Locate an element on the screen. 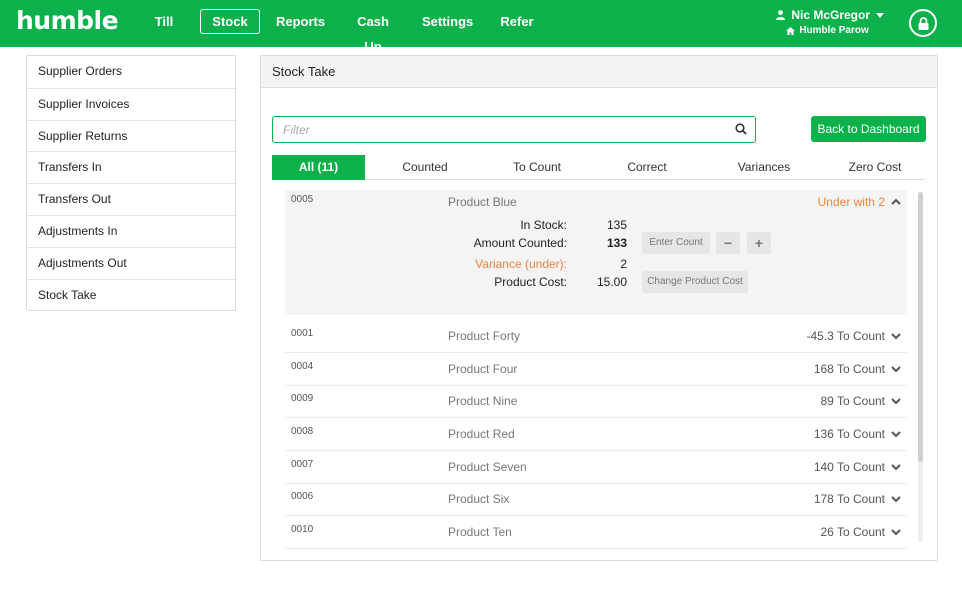 The image size is (962, 590). product-row: 0001 Product Forty -45.3 To Count is located at coordinates (596, 337).